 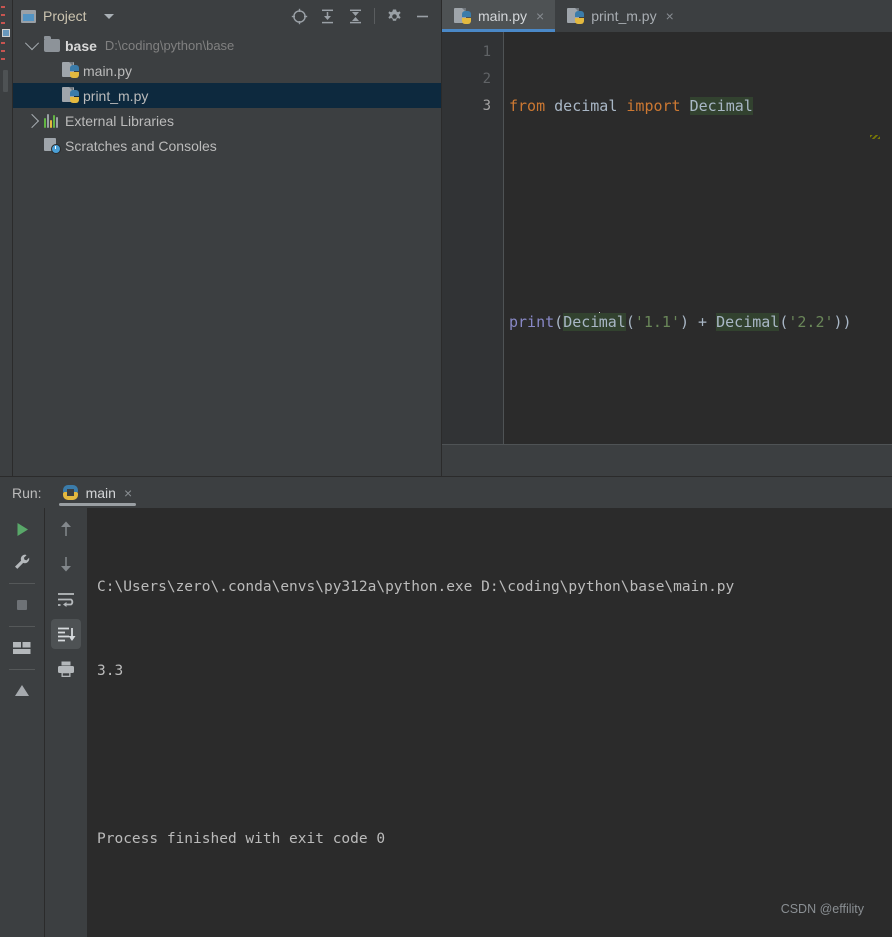 What do you see at coordinates (612, 322) in the screenshot?
I see `token-identifier-Decimal-cont: mal` at bounding box center [612, 322].